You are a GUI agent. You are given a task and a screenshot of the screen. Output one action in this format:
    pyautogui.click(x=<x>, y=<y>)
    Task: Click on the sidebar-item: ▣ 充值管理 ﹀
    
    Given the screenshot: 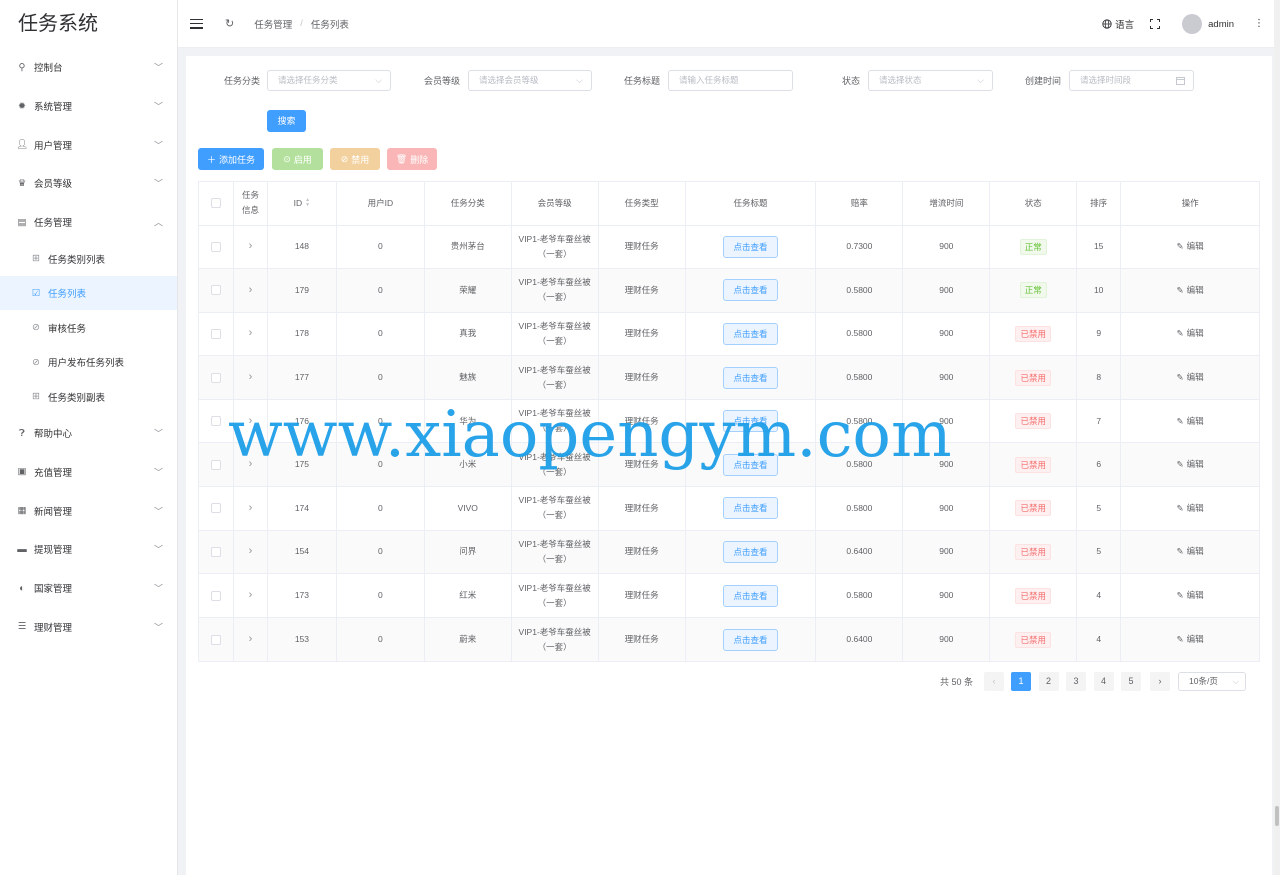 What is the action you would take?
    pyautogui.click(x=88, y=472)
    